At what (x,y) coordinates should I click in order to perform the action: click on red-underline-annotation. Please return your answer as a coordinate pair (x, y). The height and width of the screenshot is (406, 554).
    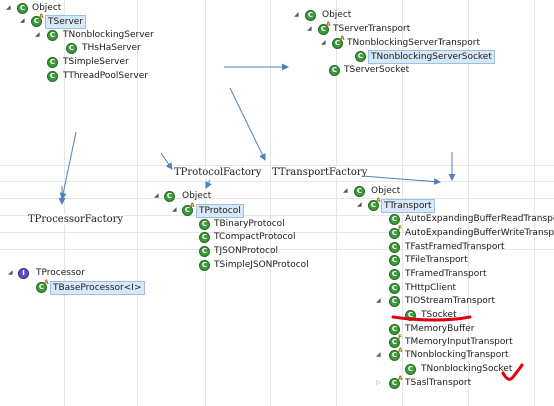
    Looking at the image, I should click on (431, 318).